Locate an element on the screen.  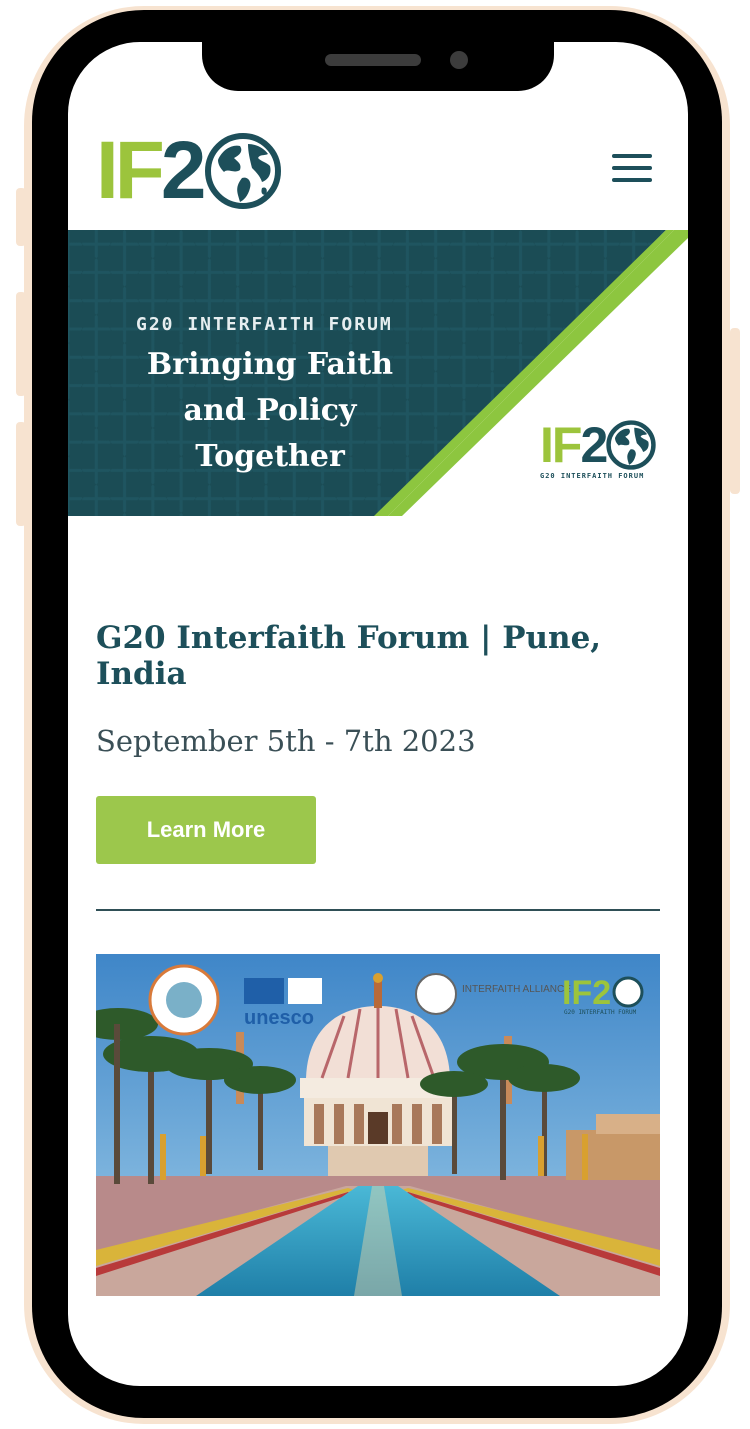
speaker-grille is located at coordinates (373, 60).